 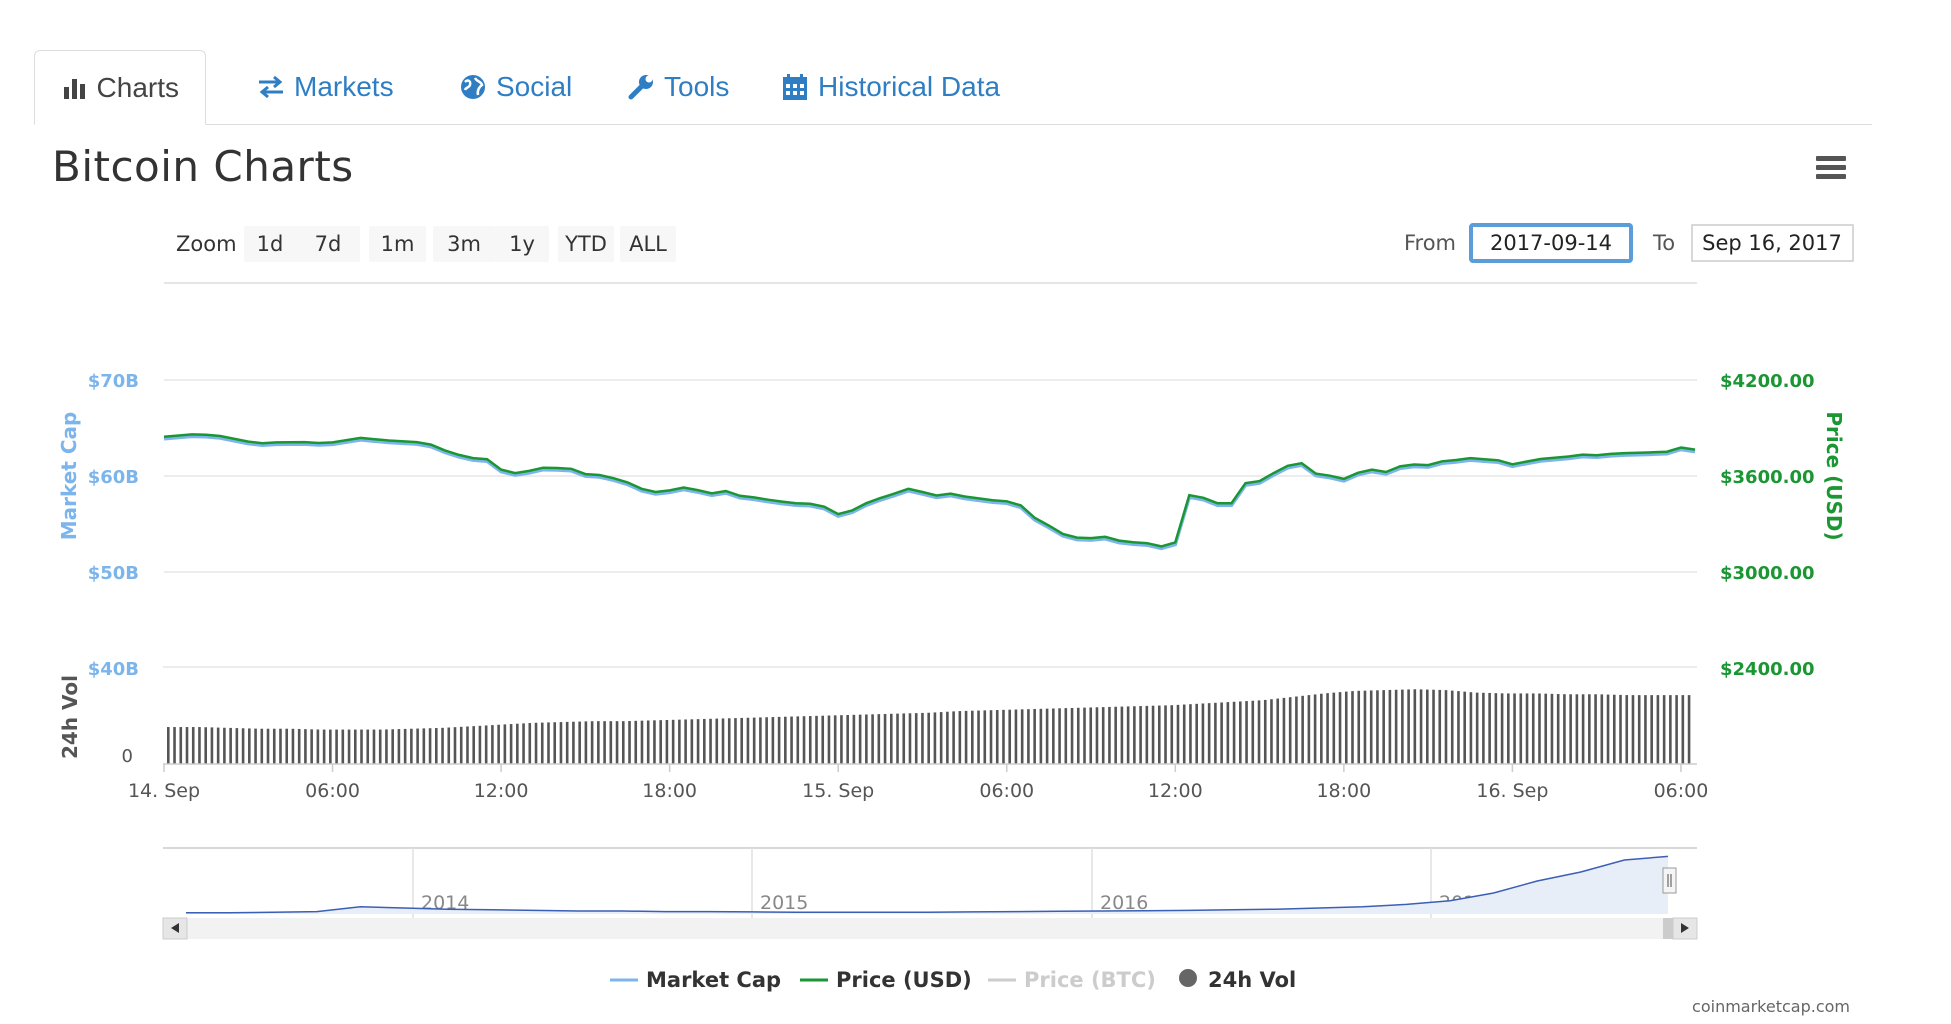 What do you see at coordinates (1771, 1006) in the screenshot?
I see `chart-credit: coinmarketcap.com` at bounding box center [1771, 1006].